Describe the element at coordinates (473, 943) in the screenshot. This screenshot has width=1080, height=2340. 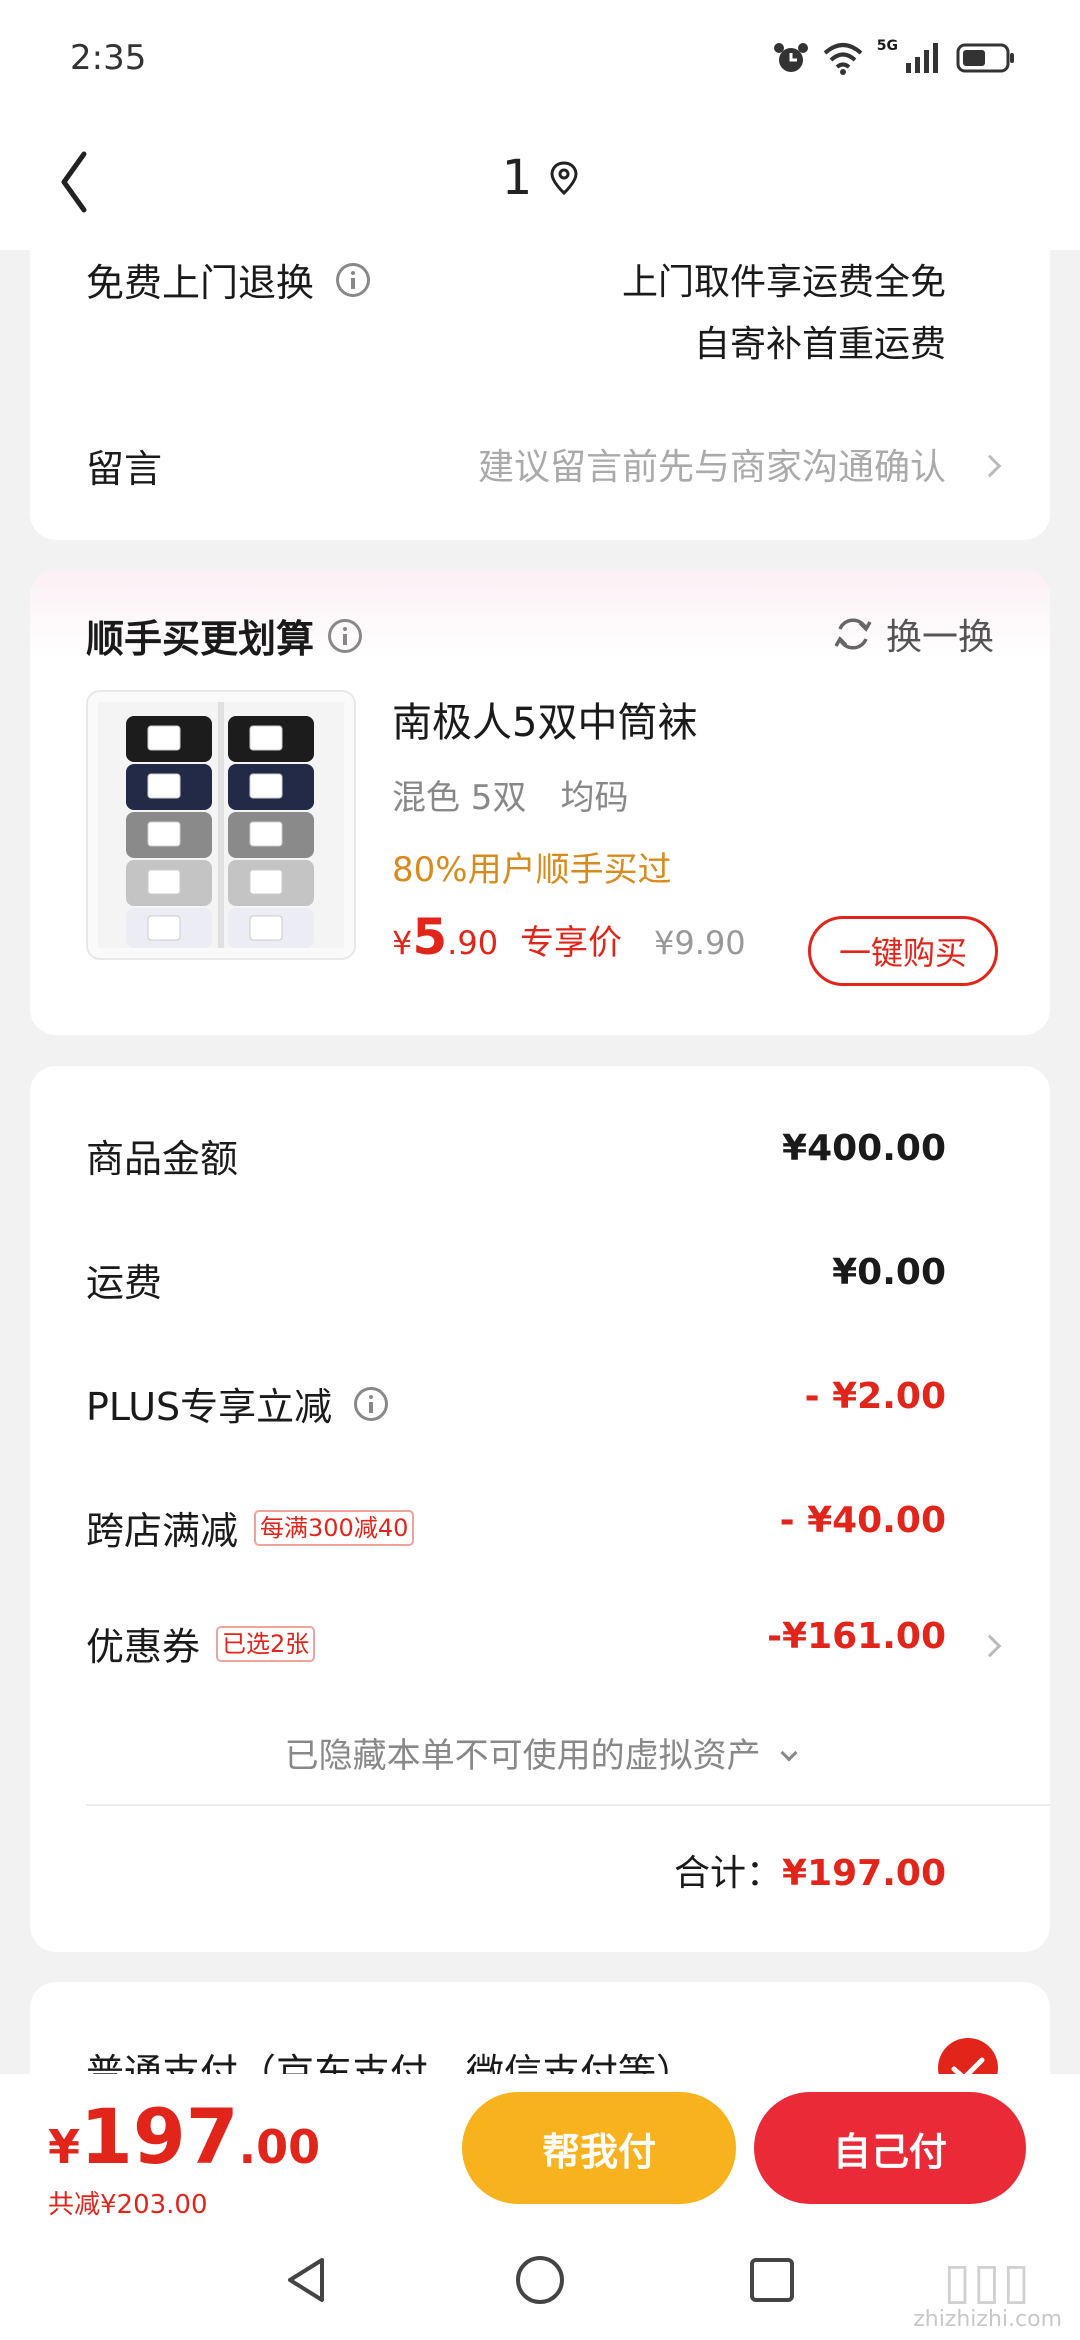
I see `product-price-dec: .90` at that location.